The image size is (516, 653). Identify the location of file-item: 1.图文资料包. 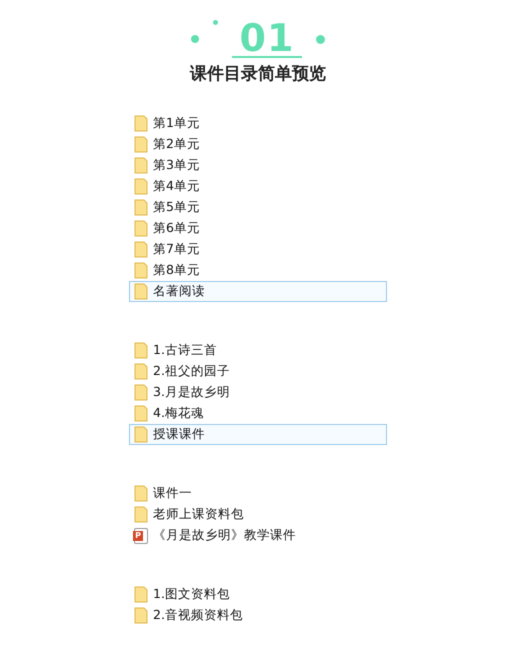
(258, 594).